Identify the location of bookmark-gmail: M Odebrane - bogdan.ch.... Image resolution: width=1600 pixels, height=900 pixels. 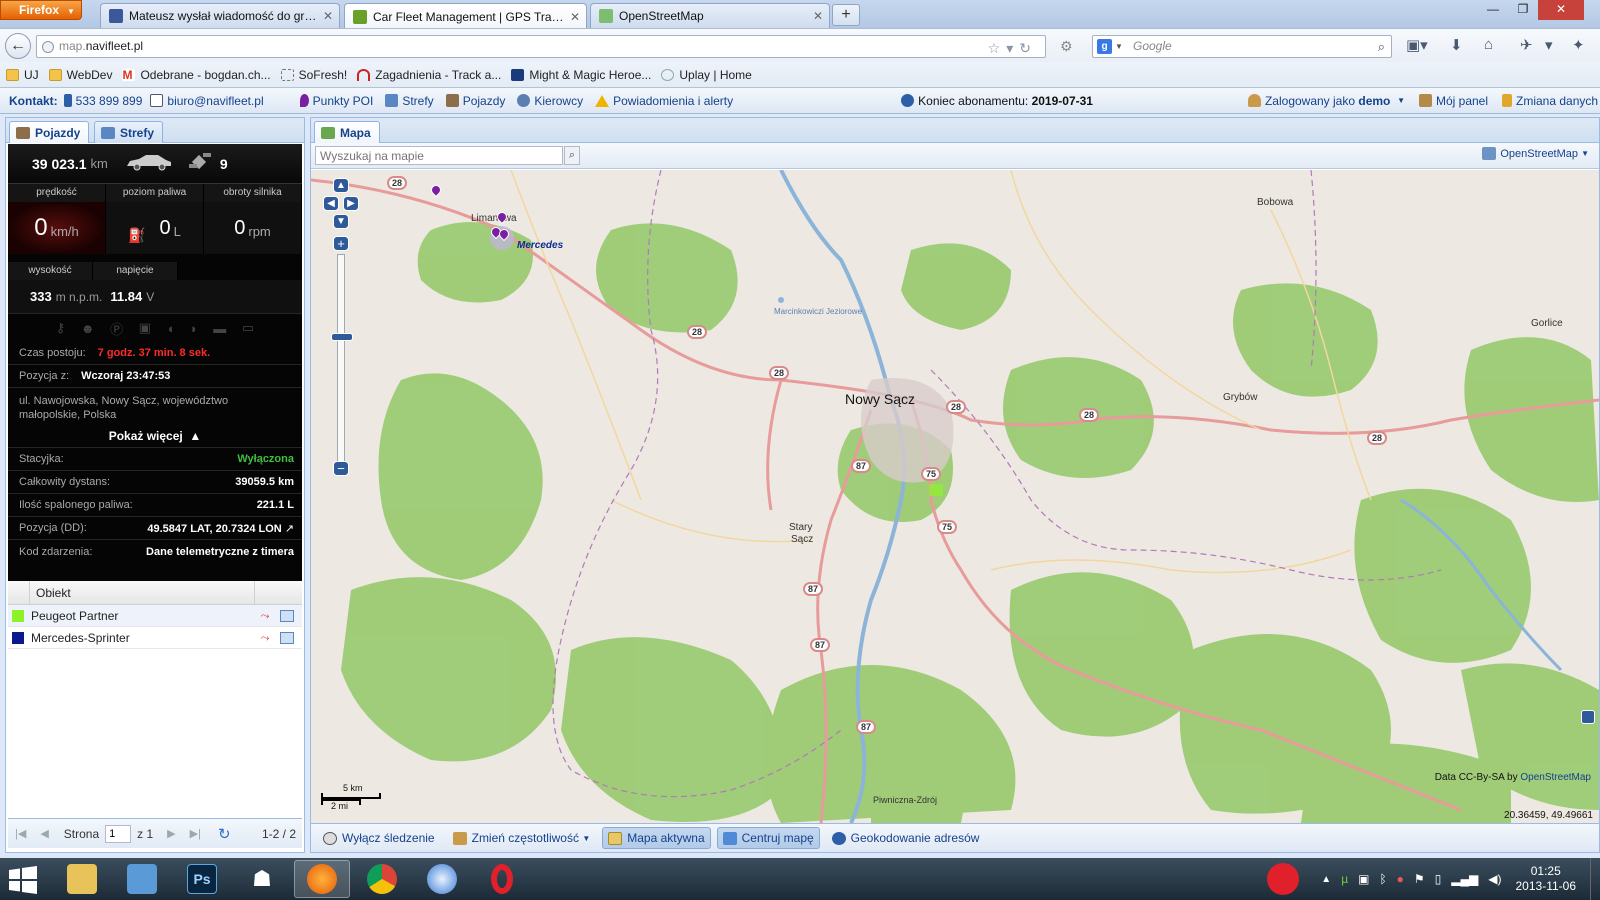
(196, 75).